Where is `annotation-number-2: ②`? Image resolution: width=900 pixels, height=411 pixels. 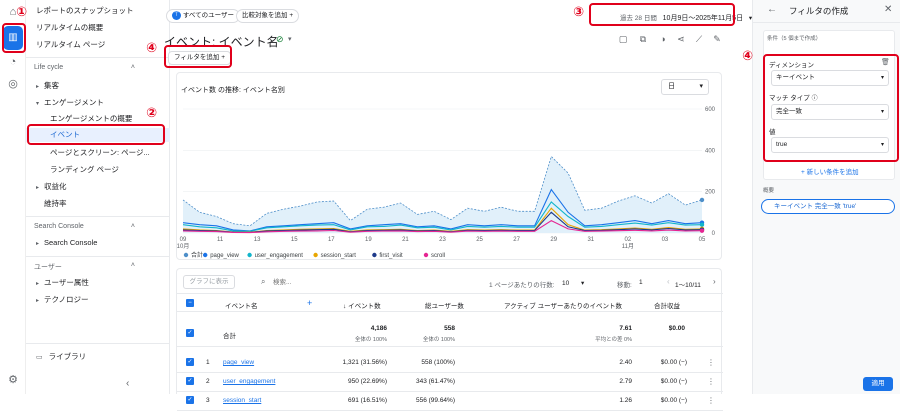
annotation-number-2: ② is located at coordinates (152, 112).